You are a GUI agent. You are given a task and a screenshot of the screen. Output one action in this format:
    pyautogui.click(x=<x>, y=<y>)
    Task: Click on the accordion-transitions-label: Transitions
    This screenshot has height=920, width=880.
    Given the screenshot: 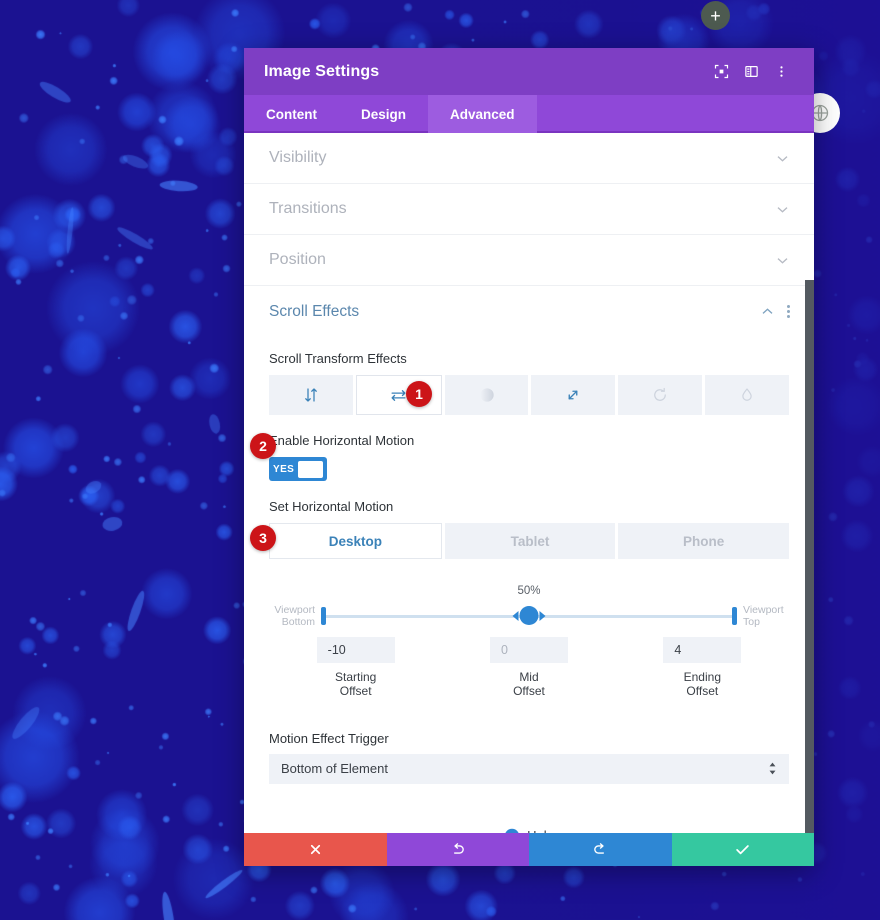 What is the action you would take?
    pyautogui.click(x=308, y=208)
    